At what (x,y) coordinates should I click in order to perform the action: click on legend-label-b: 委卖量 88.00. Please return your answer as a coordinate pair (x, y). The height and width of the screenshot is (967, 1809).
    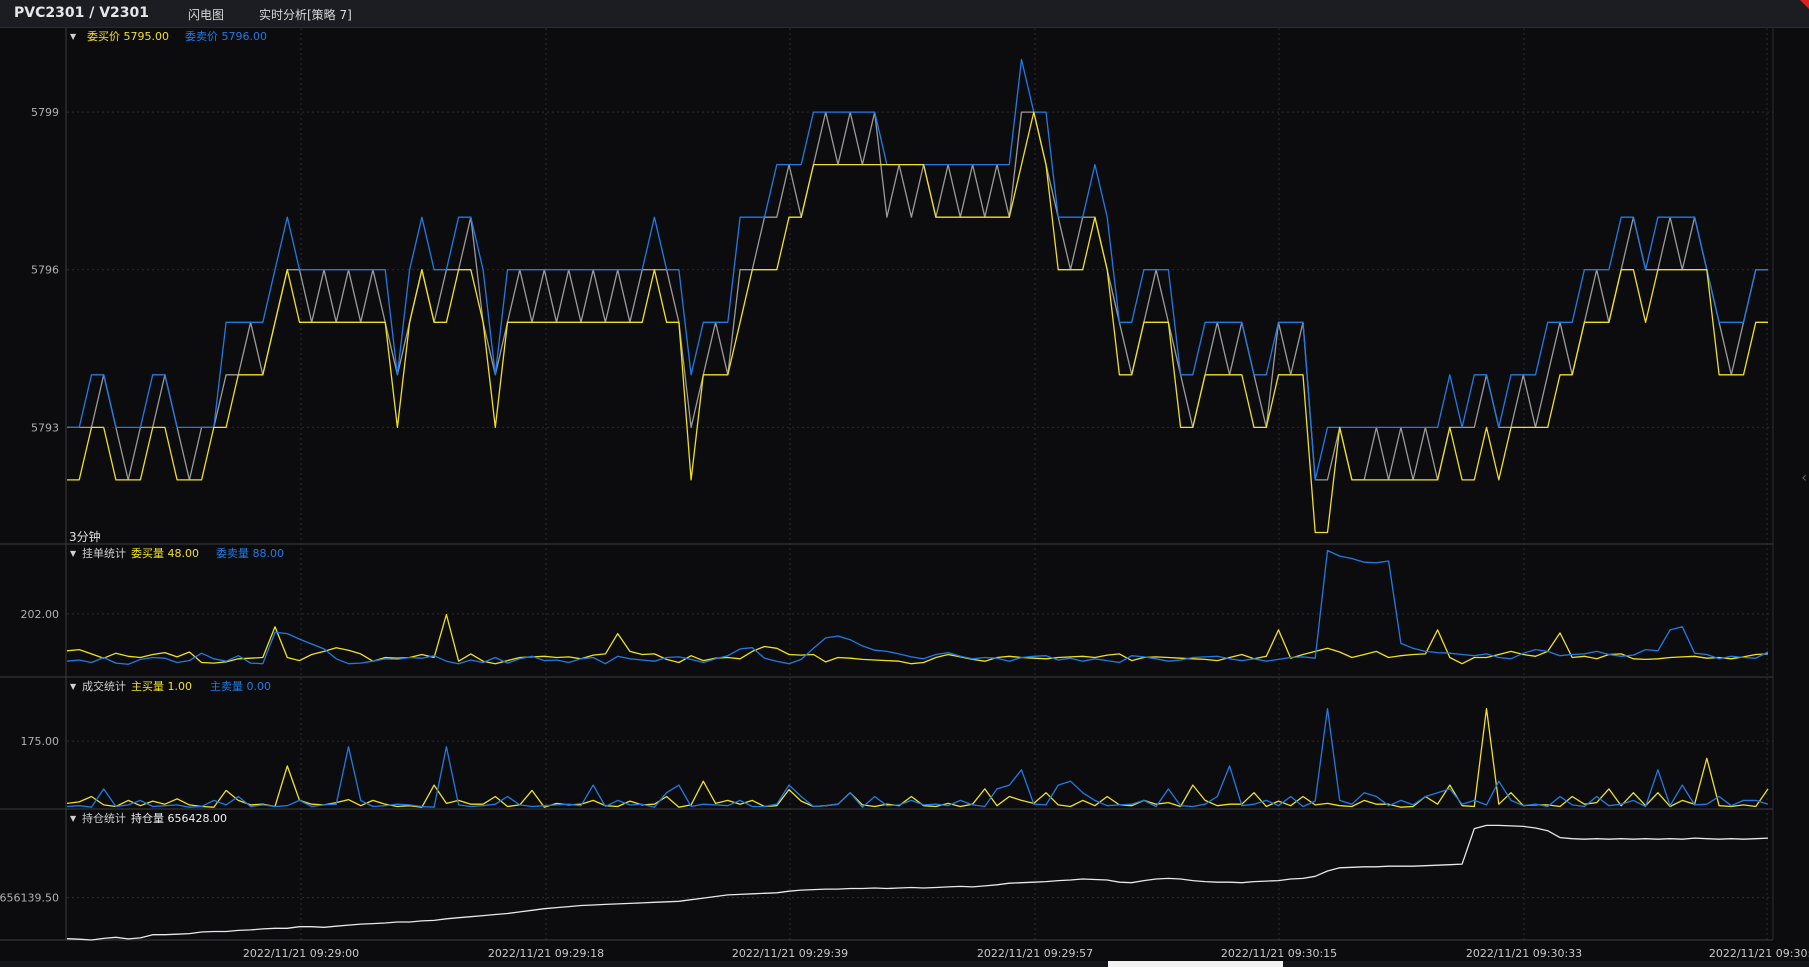
    Looking at the image, I should click on (250, 553).